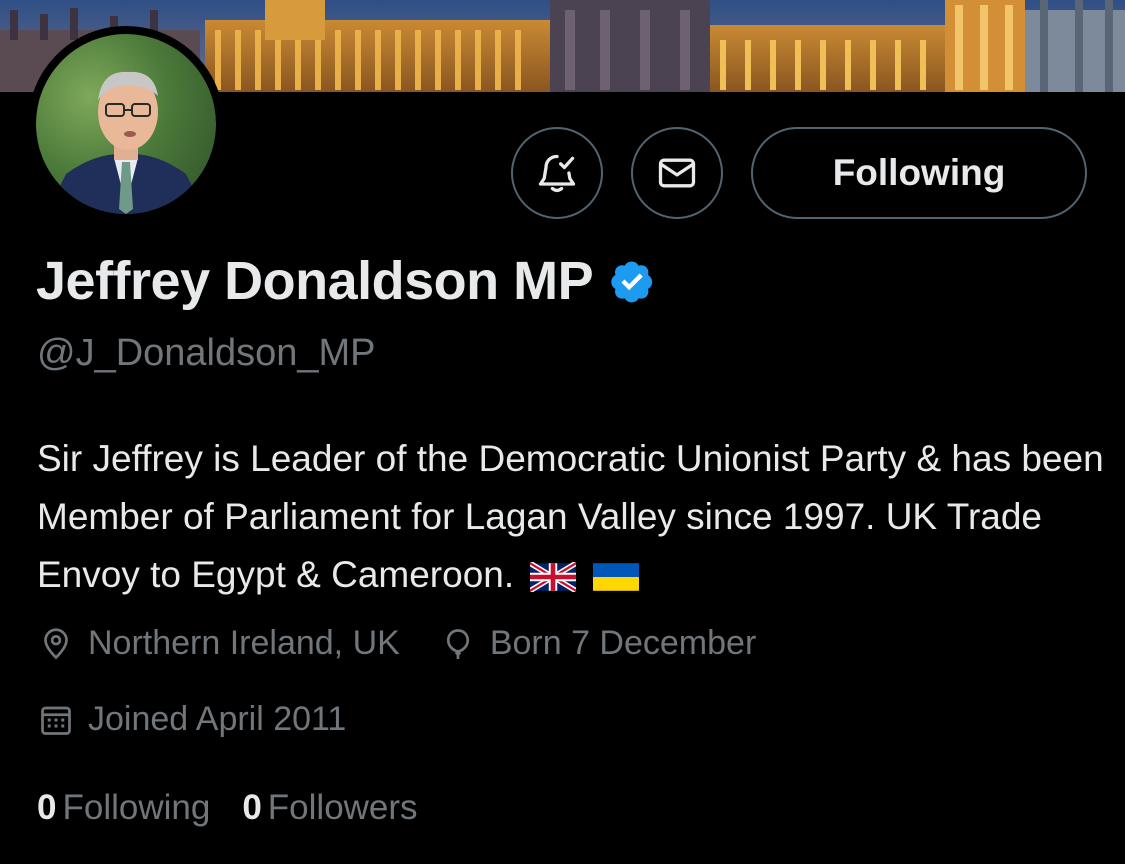 This screenshot has width=1125, height=864. I want to click on following-button-label: Following, so click(919, 172).